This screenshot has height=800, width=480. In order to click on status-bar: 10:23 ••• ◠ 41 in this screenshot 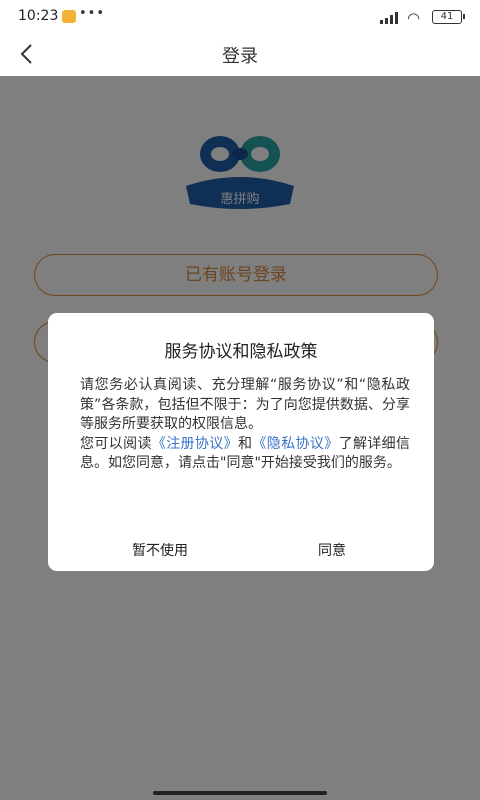, I will do `click(240, 17)`.